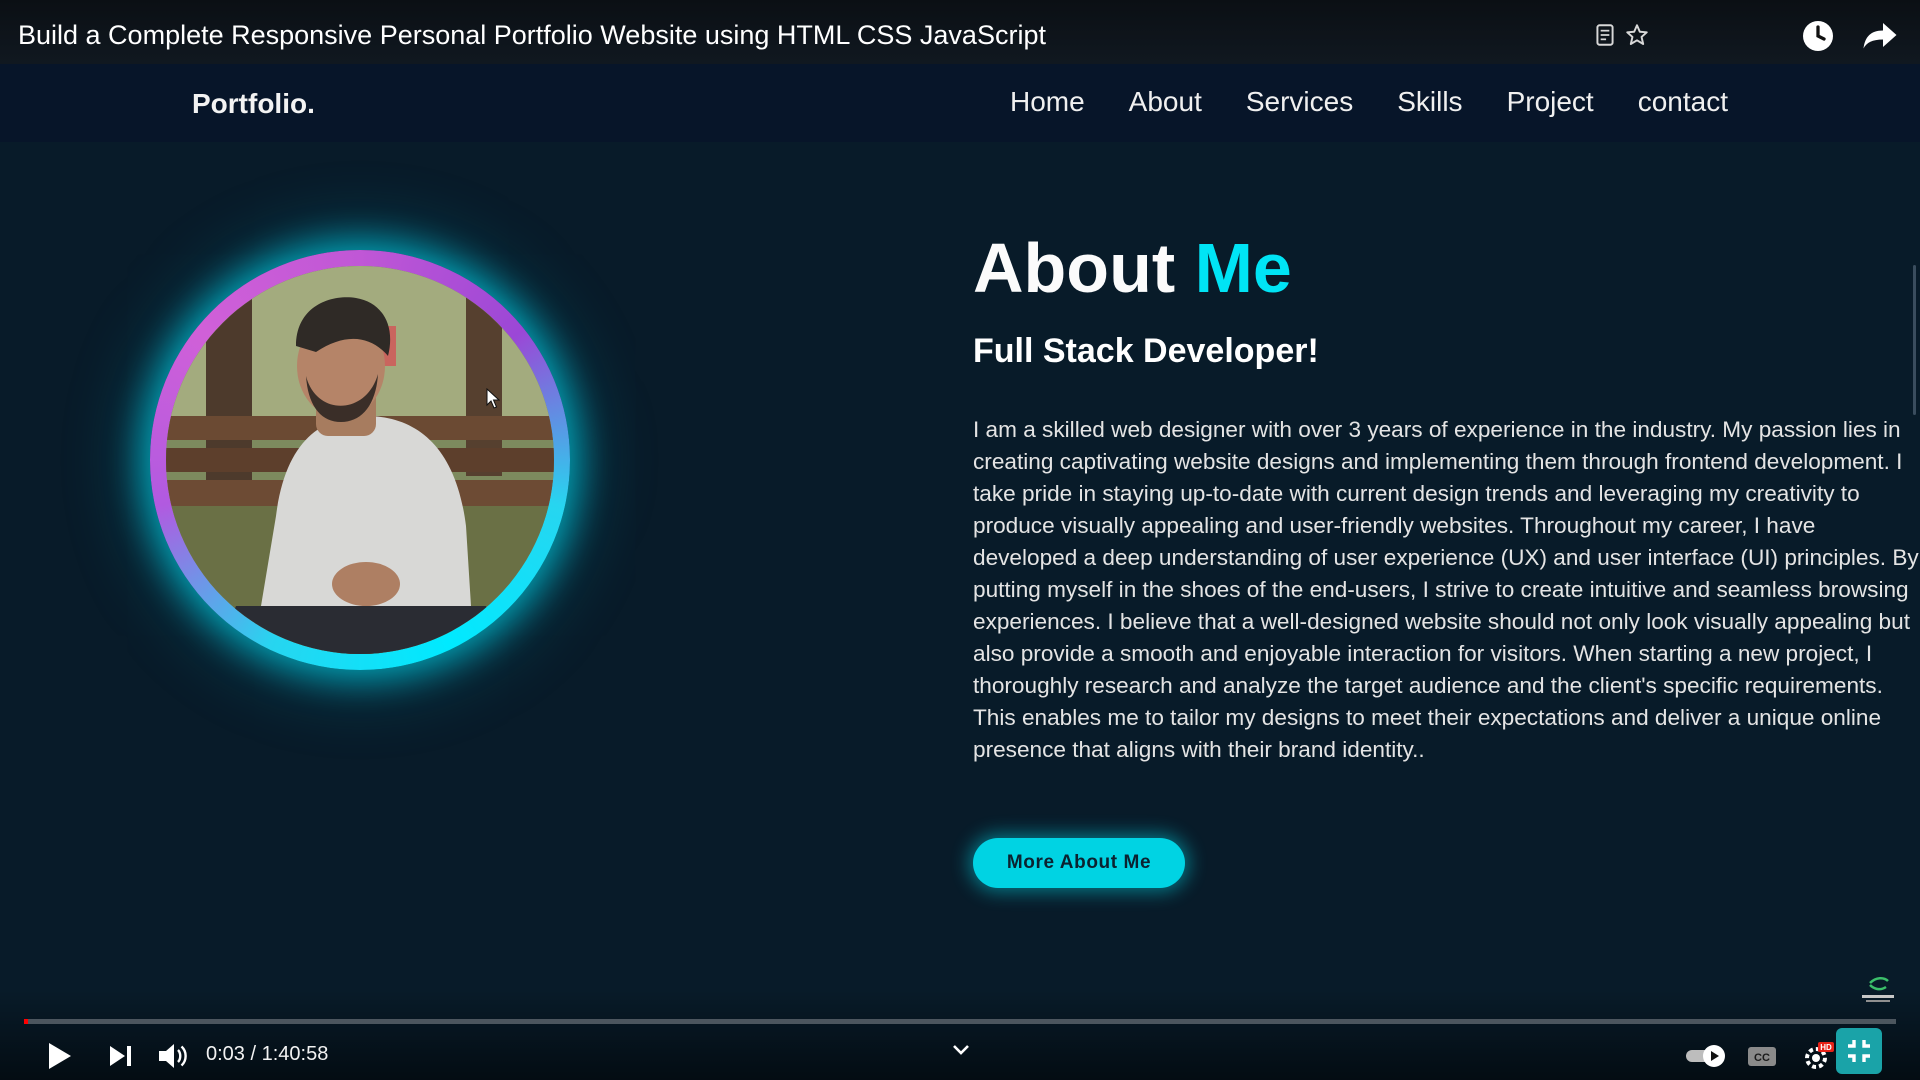  Describe the element at coordinates (1165, 102) in the screenshot. I see `nav-about: About` at that location.